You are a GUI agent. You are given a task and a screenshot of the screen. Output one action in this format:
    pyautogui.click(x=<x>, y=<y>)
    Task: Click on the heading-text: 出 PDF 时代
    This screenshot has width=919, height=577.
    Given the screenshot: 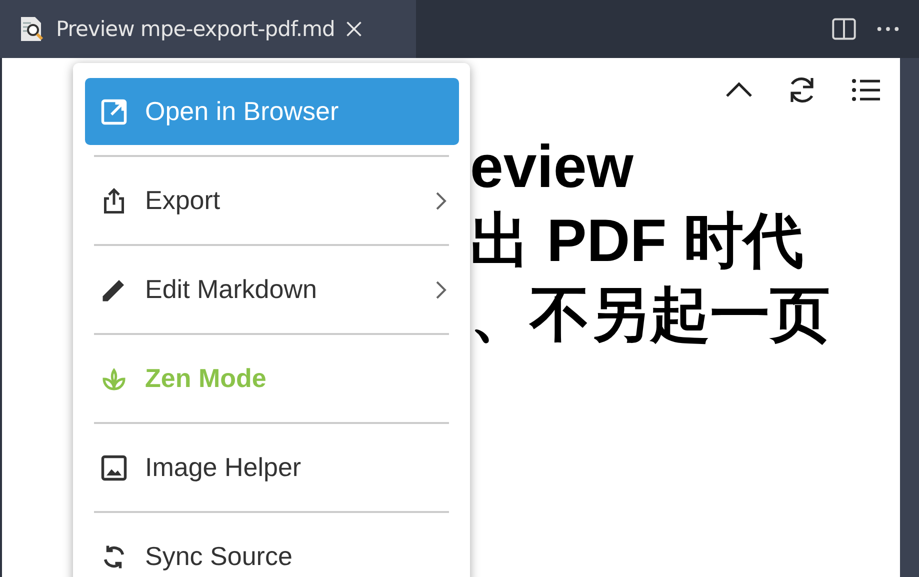 What is the action you would take?
    pyautogui.click(x=637, y=241)
    